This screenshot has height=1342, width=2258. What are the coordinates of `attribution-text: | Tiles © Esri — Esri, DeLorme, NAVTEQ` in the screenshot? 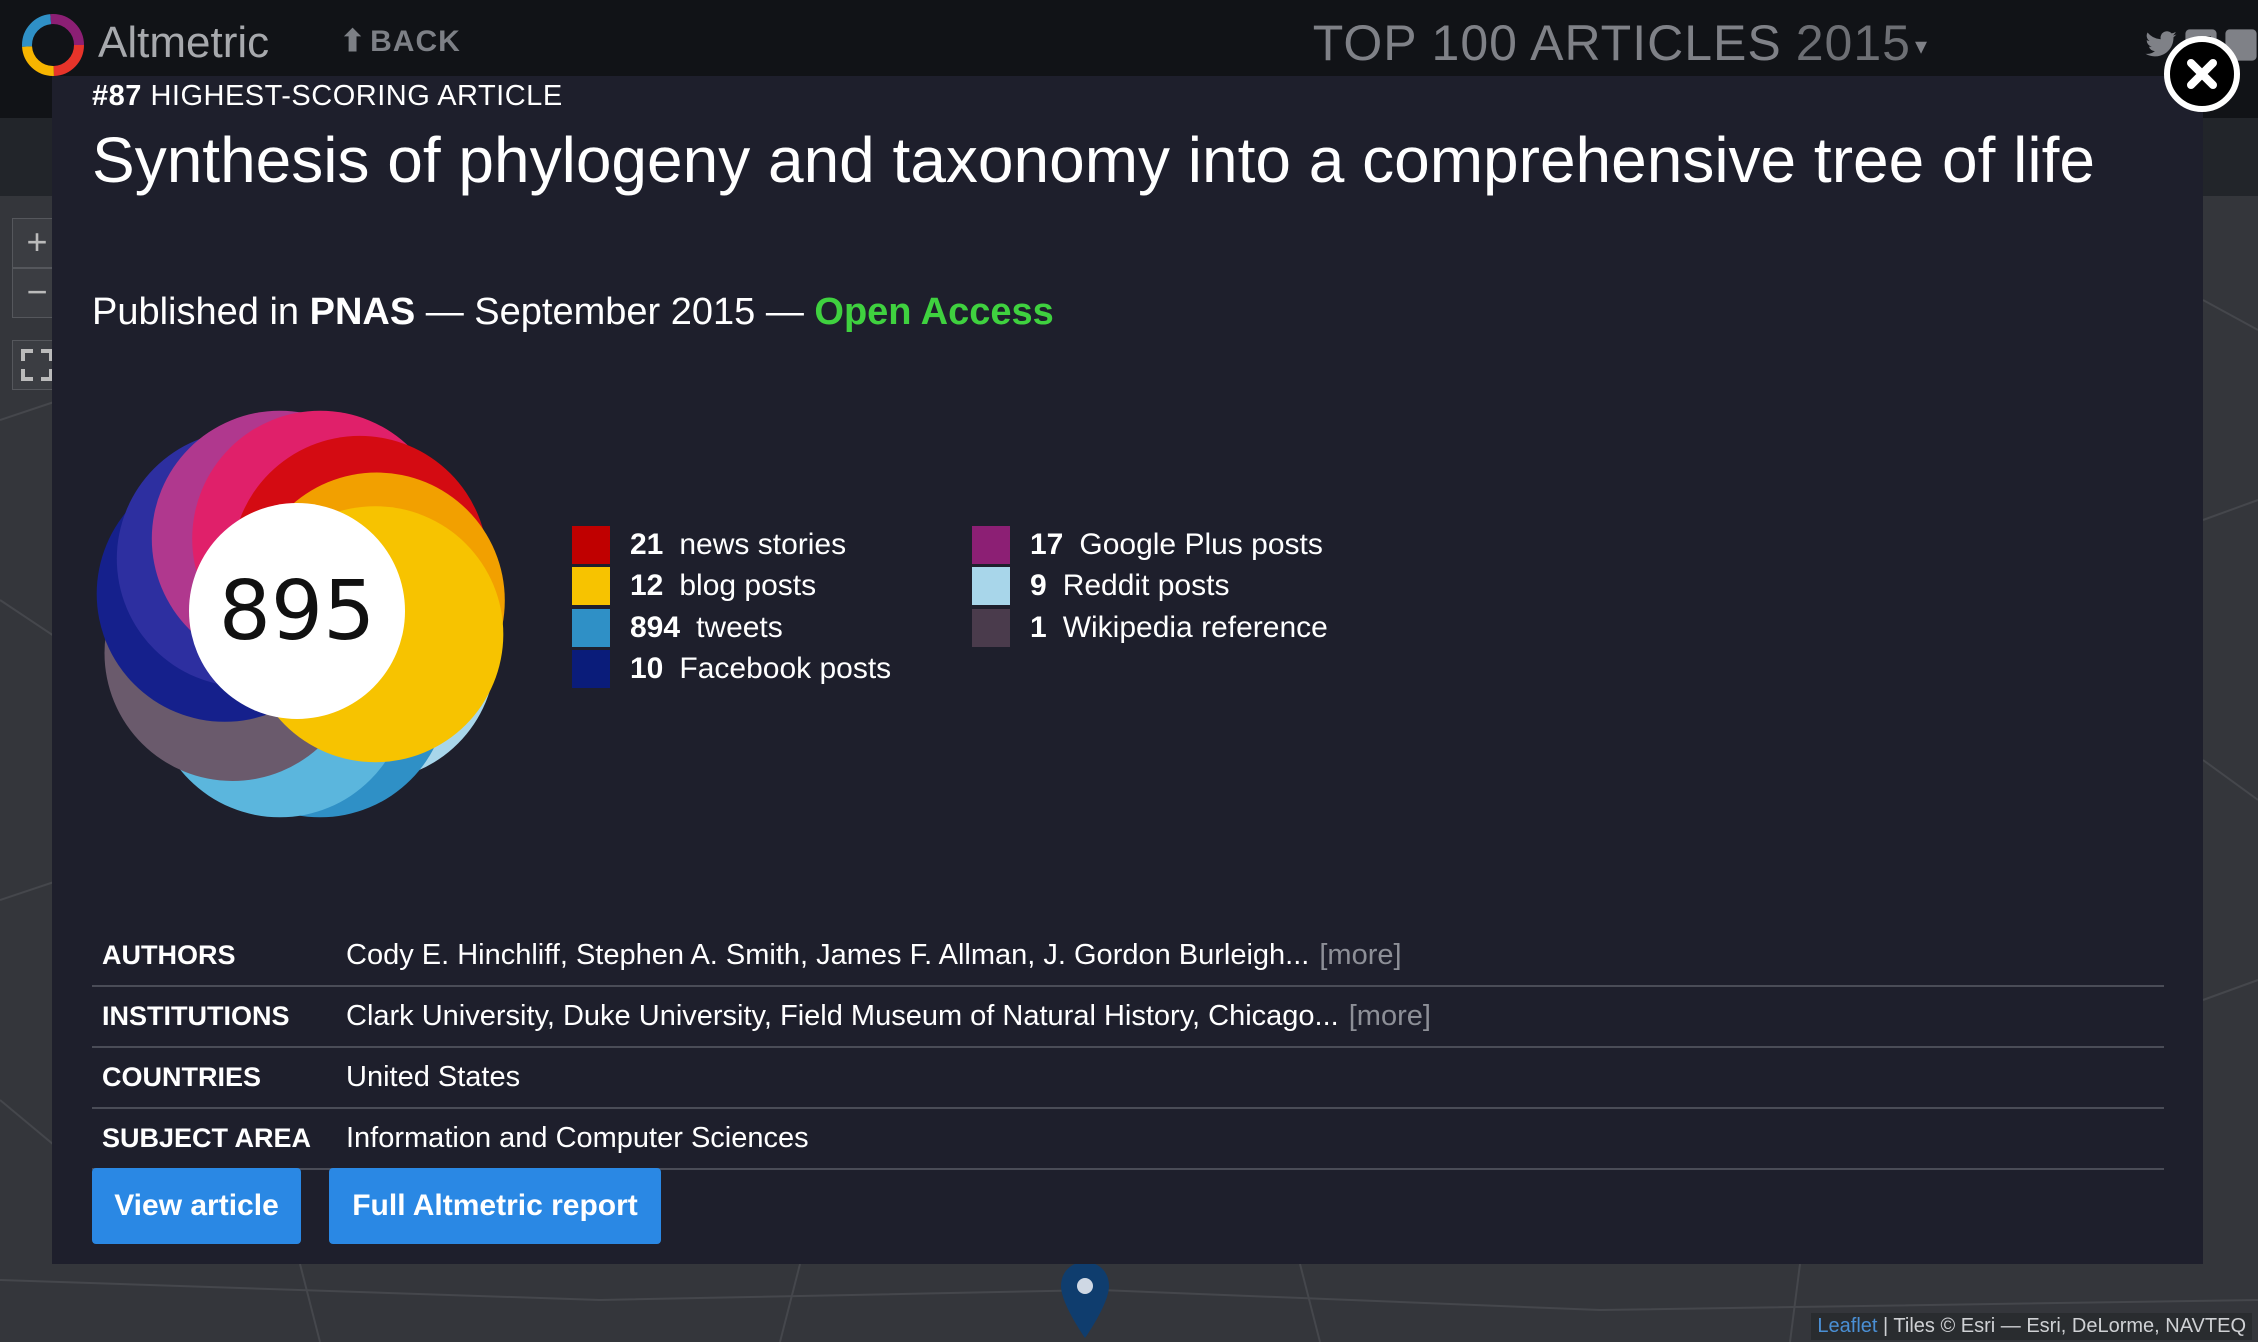 It's located at (2061, 1326).